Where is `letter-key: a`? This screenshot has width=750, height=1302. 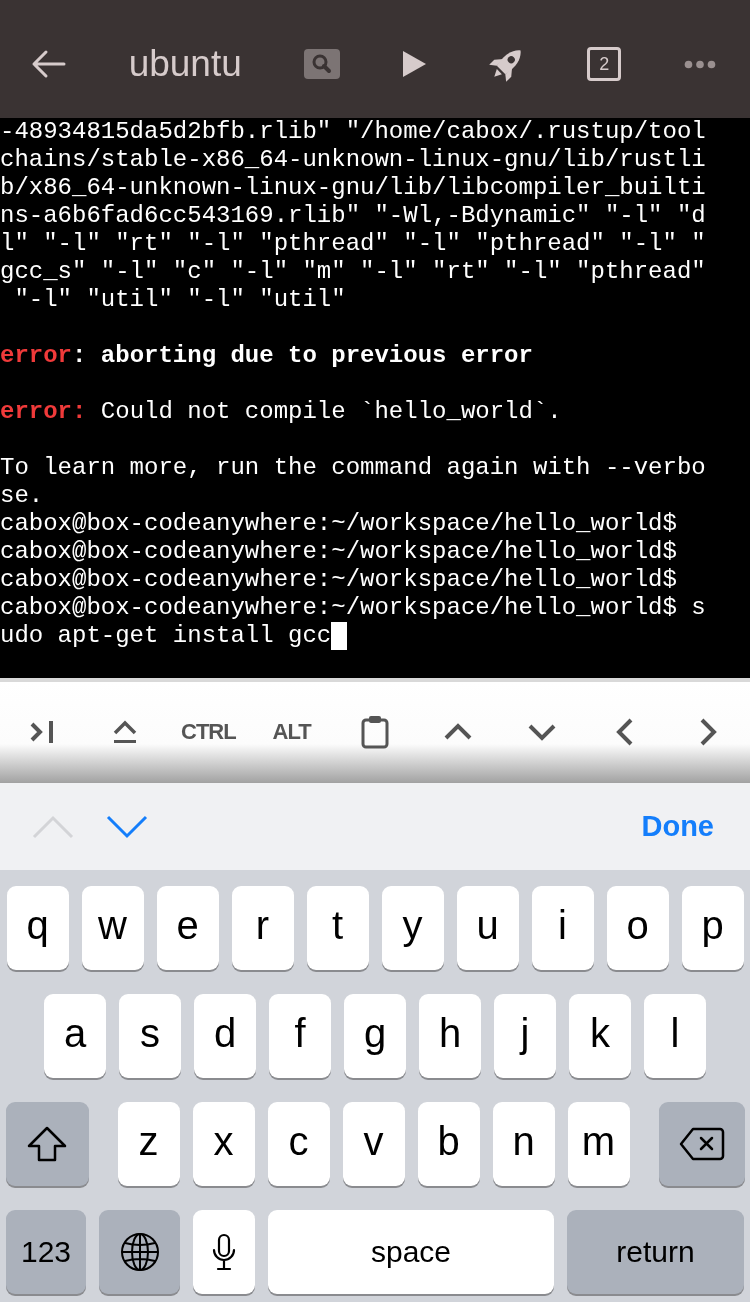 letter-key: a is located at coordinates (75, 1036).